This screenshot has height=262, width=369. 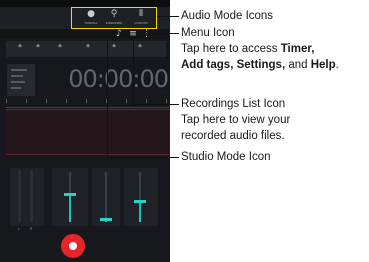 I want to click on limit-fader-fill, so click(x=140, y=211).